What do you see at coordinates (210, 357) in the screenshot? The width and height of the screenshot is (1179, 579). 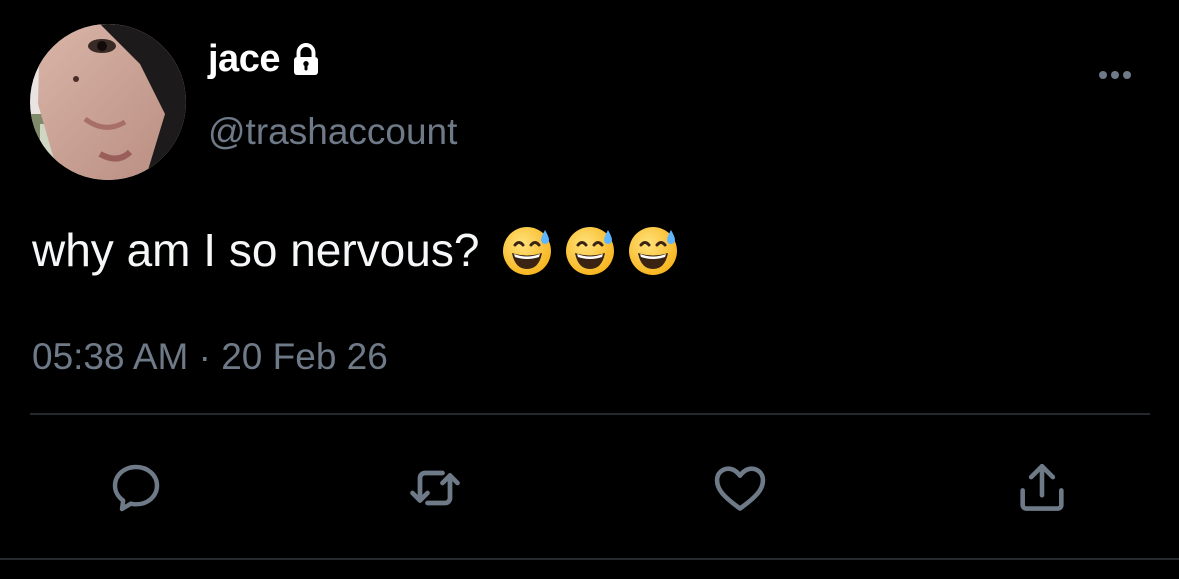 I see `tweet-timestamp: 05:38 AM · 20 Feb 26` at bounding box center [210, 357].